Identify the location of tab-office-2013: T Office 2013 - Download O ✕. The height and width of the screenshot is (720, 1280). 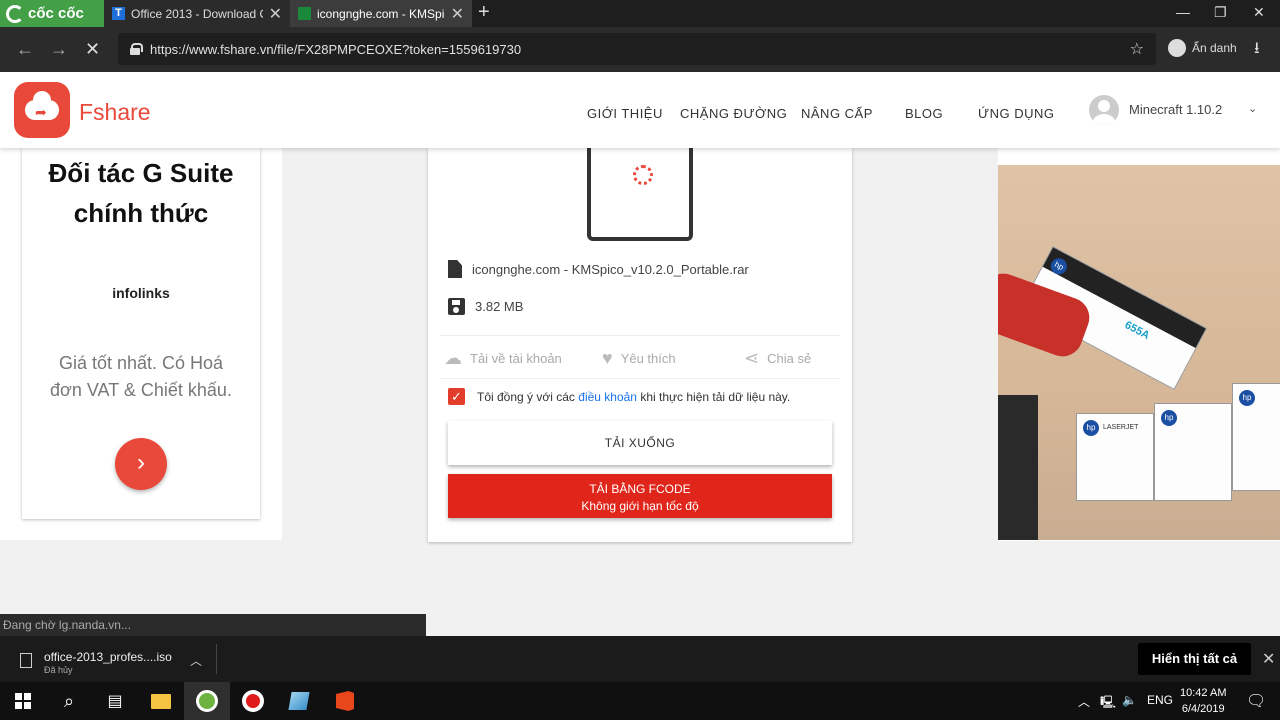
(197, 13).